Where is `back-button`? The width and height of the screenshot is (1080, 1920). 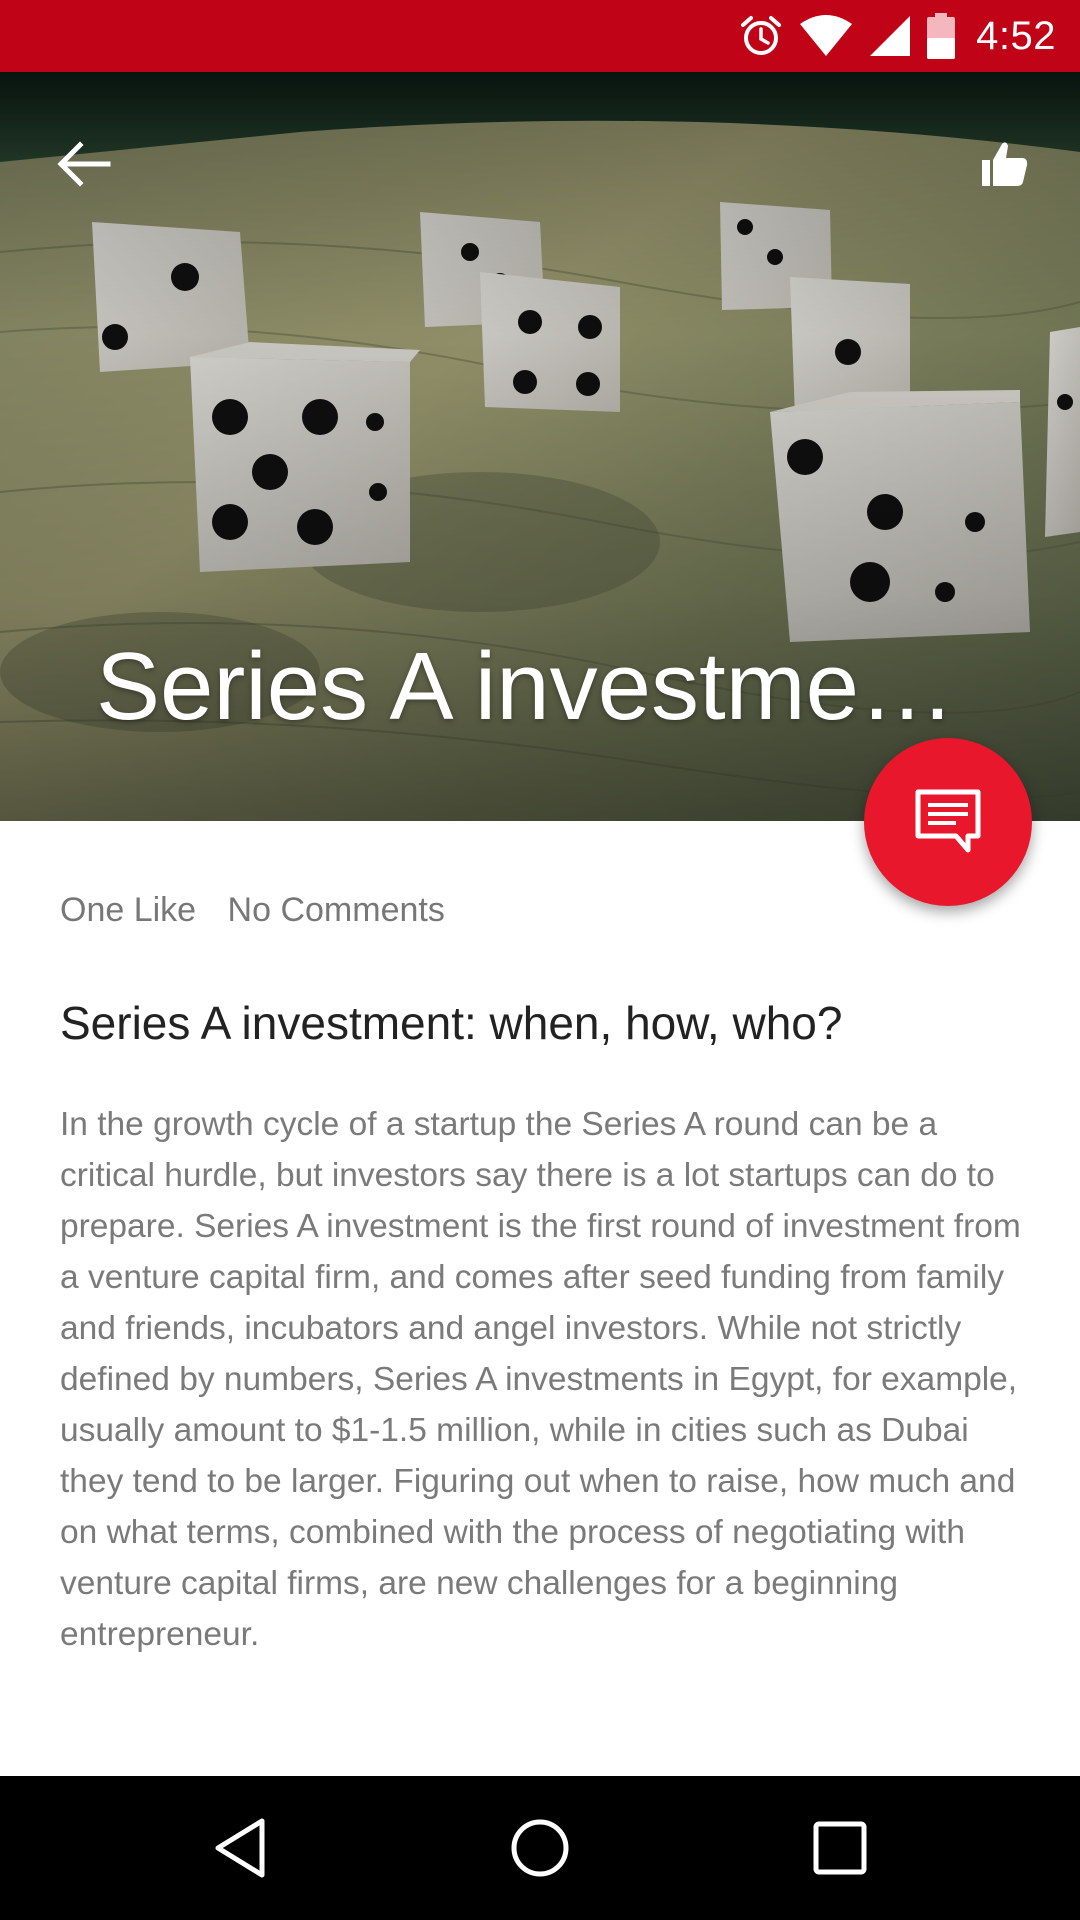
back-button is located at coordinates (84, 164).